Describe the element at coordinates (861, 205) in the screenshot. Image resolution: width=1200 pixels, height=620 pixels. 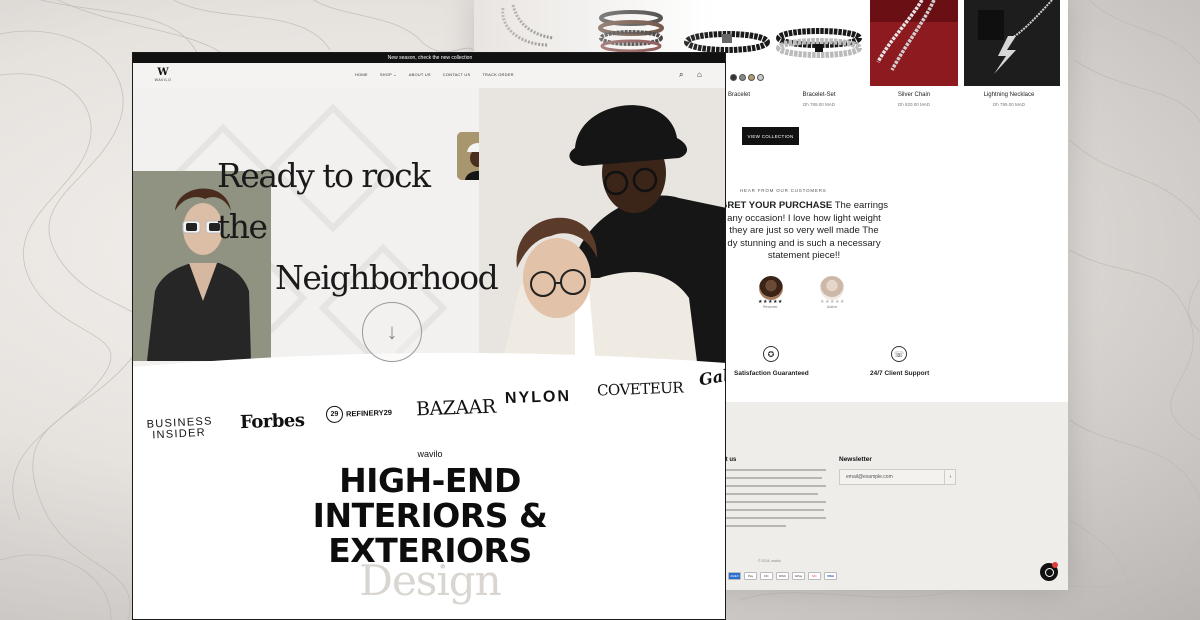
I see `review-line: The earrings` at that location.